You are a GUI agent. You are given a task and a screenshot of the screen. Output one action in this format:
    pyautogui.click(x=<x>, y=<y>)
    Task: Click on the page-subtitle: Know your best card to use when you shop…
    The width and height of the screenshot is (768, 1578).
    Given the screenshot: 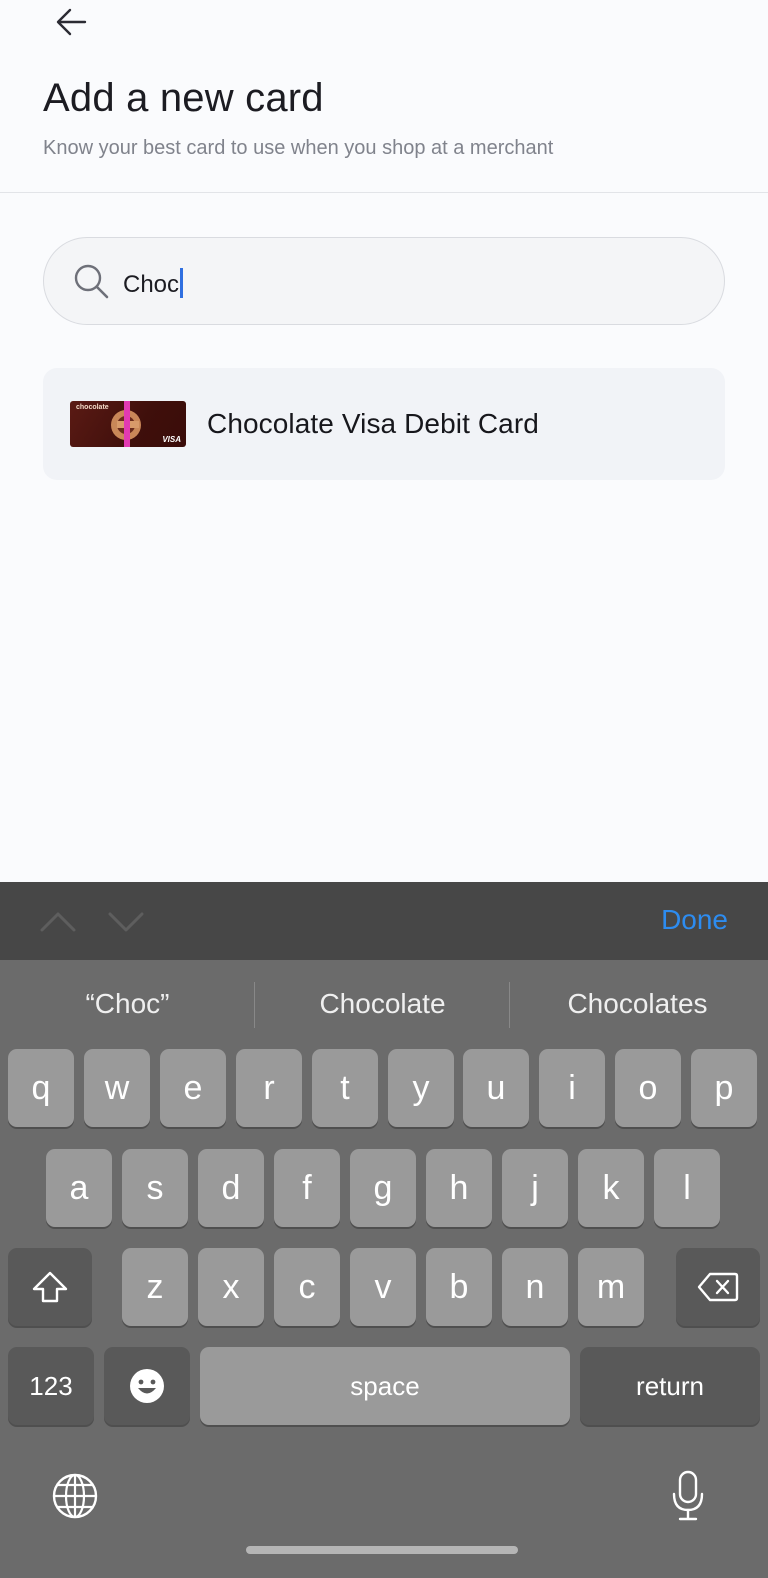 What is the action you would take?
    pyautogui.click(x=298, y=148)
    